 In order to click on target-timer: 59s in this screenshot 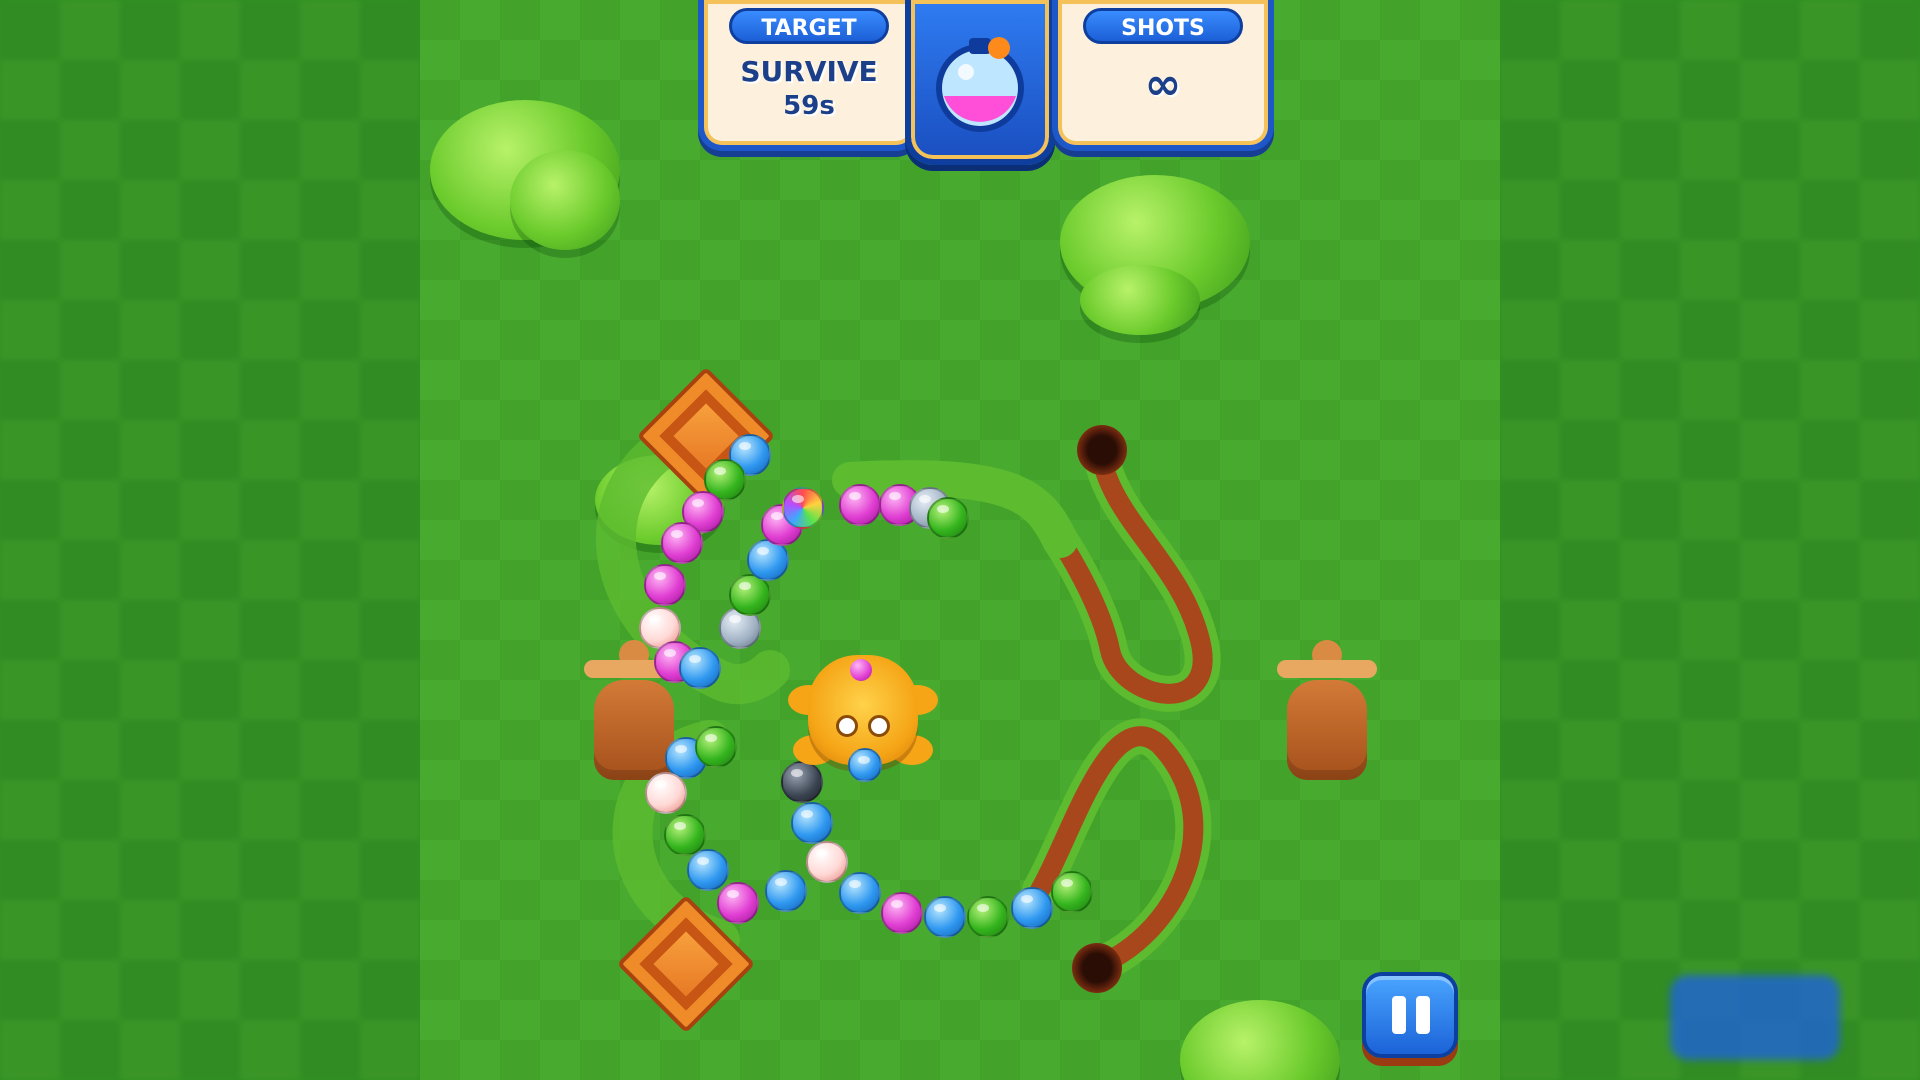, I will do `click(809, 106)`.